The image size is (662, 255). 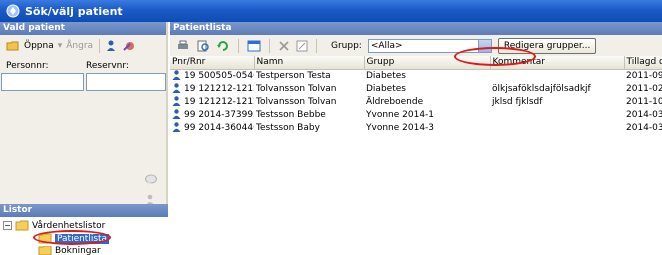 What do you see at coordinates (395, 101) in the screenshot?
I see `cell-text: Äldreboende` at bounding box center [395, 101].